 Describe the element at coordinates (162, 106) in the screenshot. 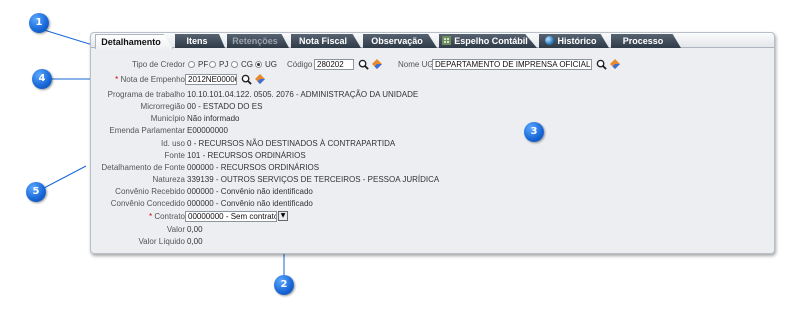

I see `microrregiao-label: Microrregião` at that location.